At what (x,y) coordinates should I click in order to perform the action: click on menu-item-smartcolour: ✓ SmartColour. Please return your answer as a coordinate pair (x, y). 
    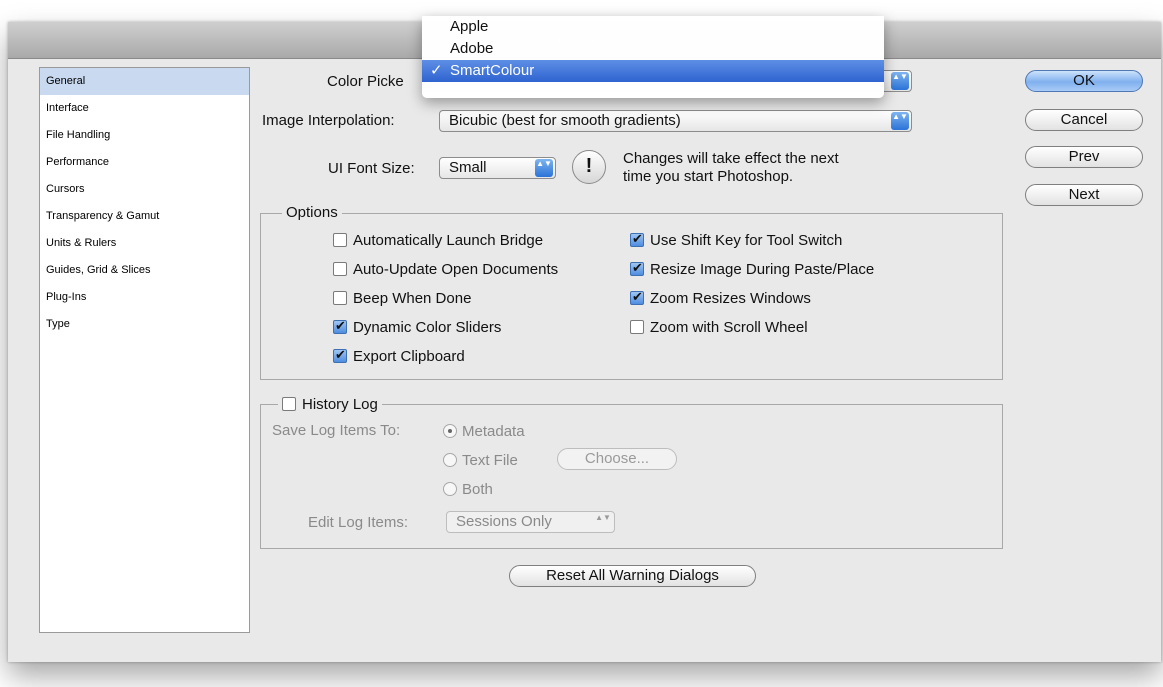
    Looking at the image, I should click on (653, 71).